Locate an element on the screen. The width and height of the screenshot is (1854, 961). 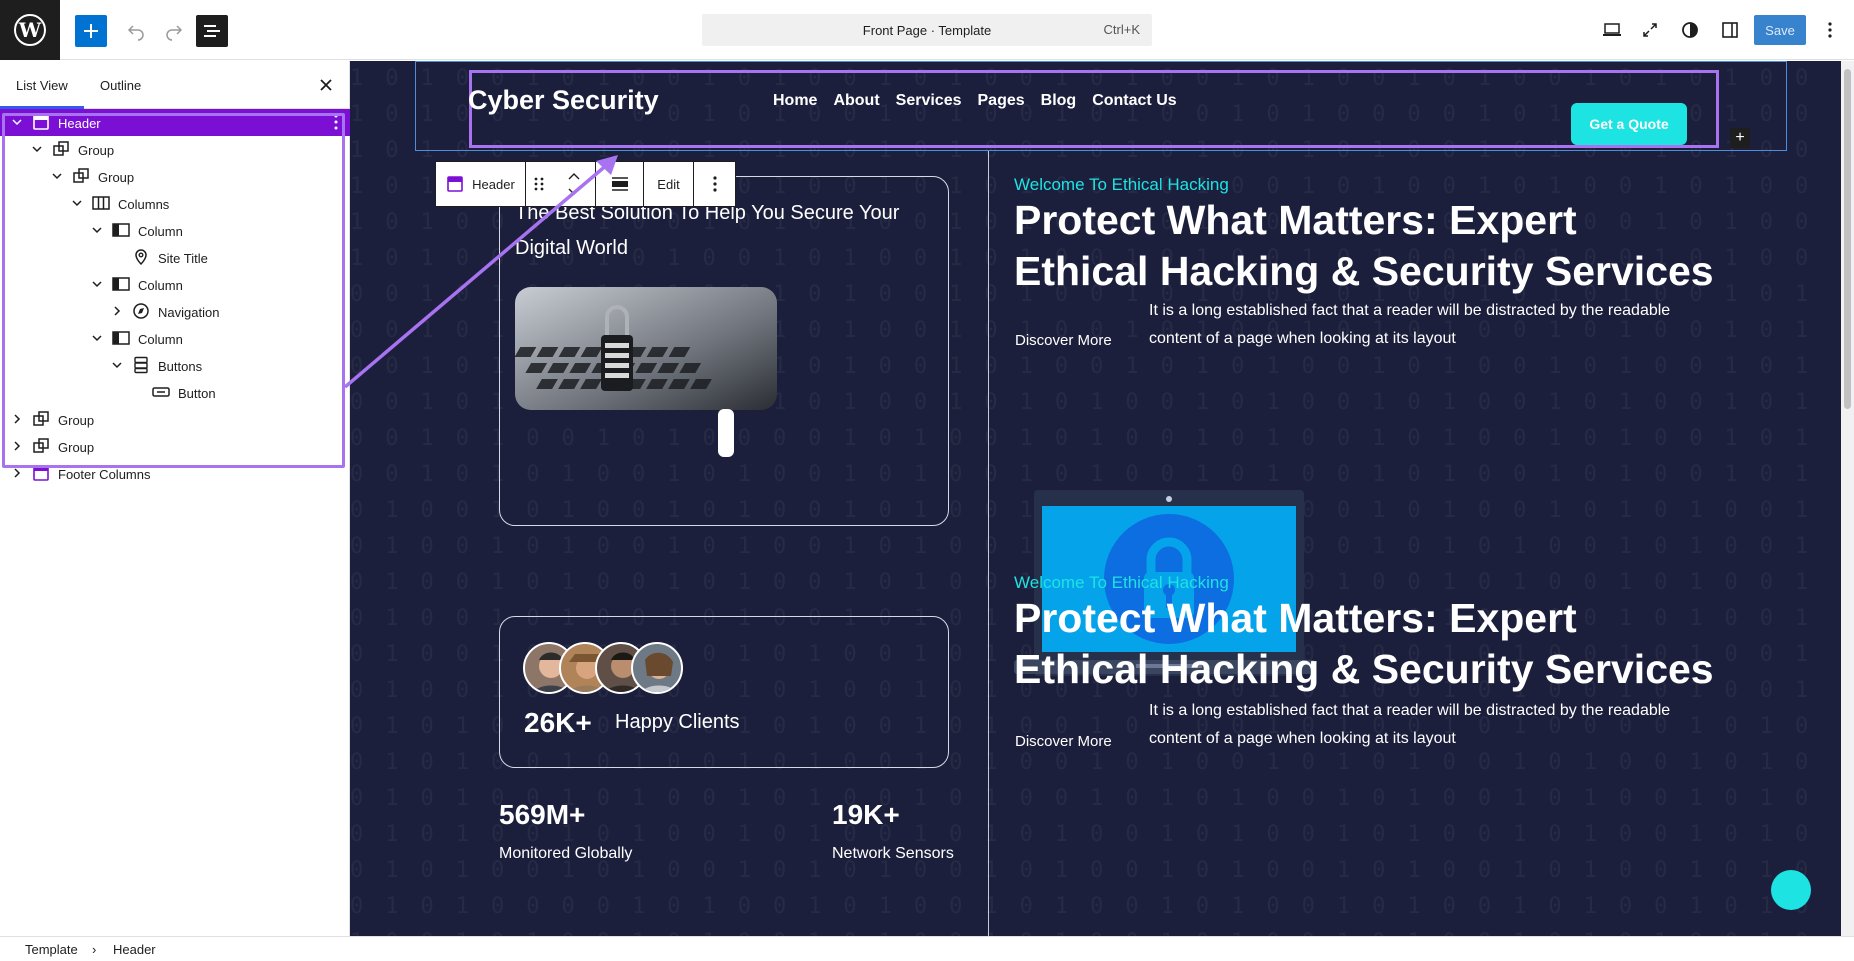
tree-item-buttons: Buttons is located at coordinates (175, 365).